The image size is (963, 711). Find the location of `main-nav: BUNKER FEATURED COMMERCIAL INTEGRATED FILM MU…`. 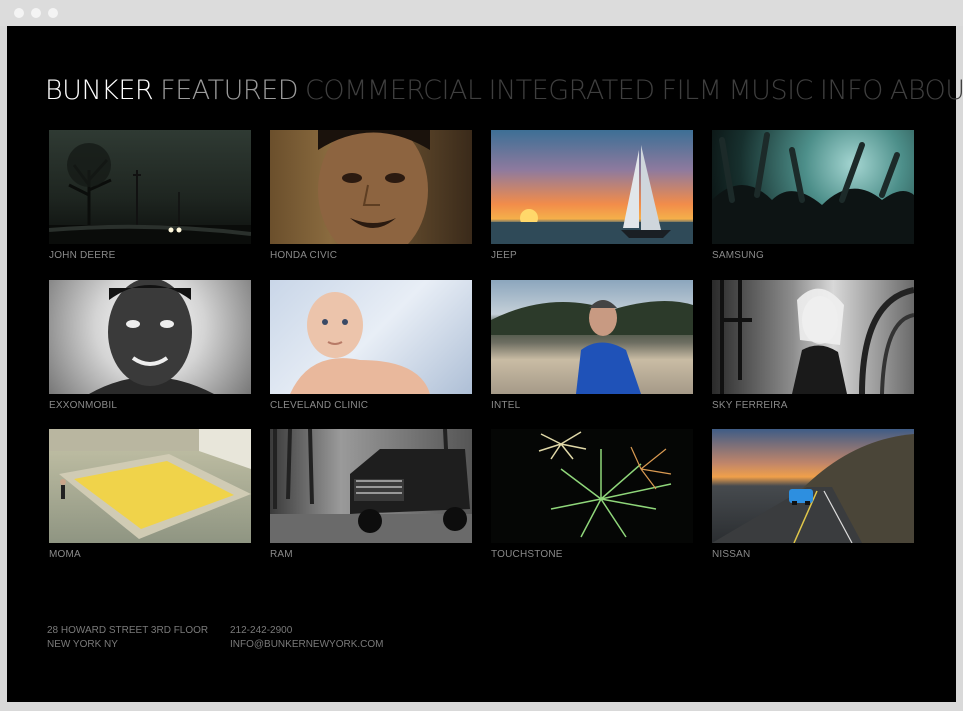

main-nav: BUNKER FEATURED COMMERCIAL INTEGRATED FILM MU… is located at coordinates (504, 91).